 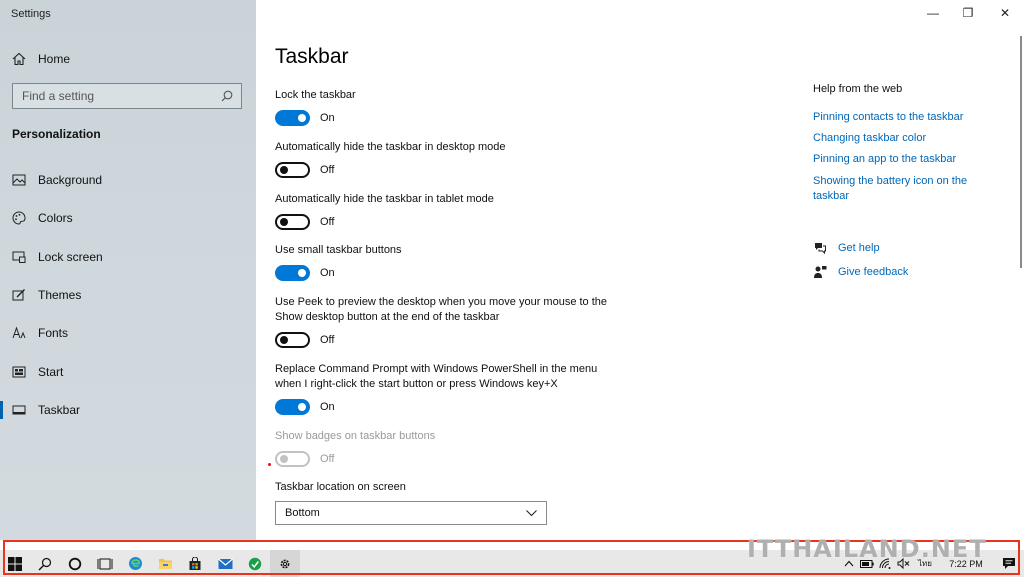 I want to click on toggle-powershell: On, so click(x=305, y=407).